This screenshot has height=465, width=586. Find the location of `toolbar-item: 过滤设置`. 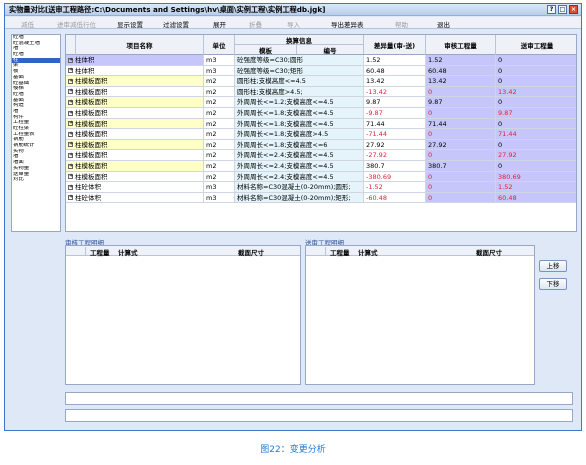

toolbar-item: 过滤设置 is located at coordinates (176, 24).